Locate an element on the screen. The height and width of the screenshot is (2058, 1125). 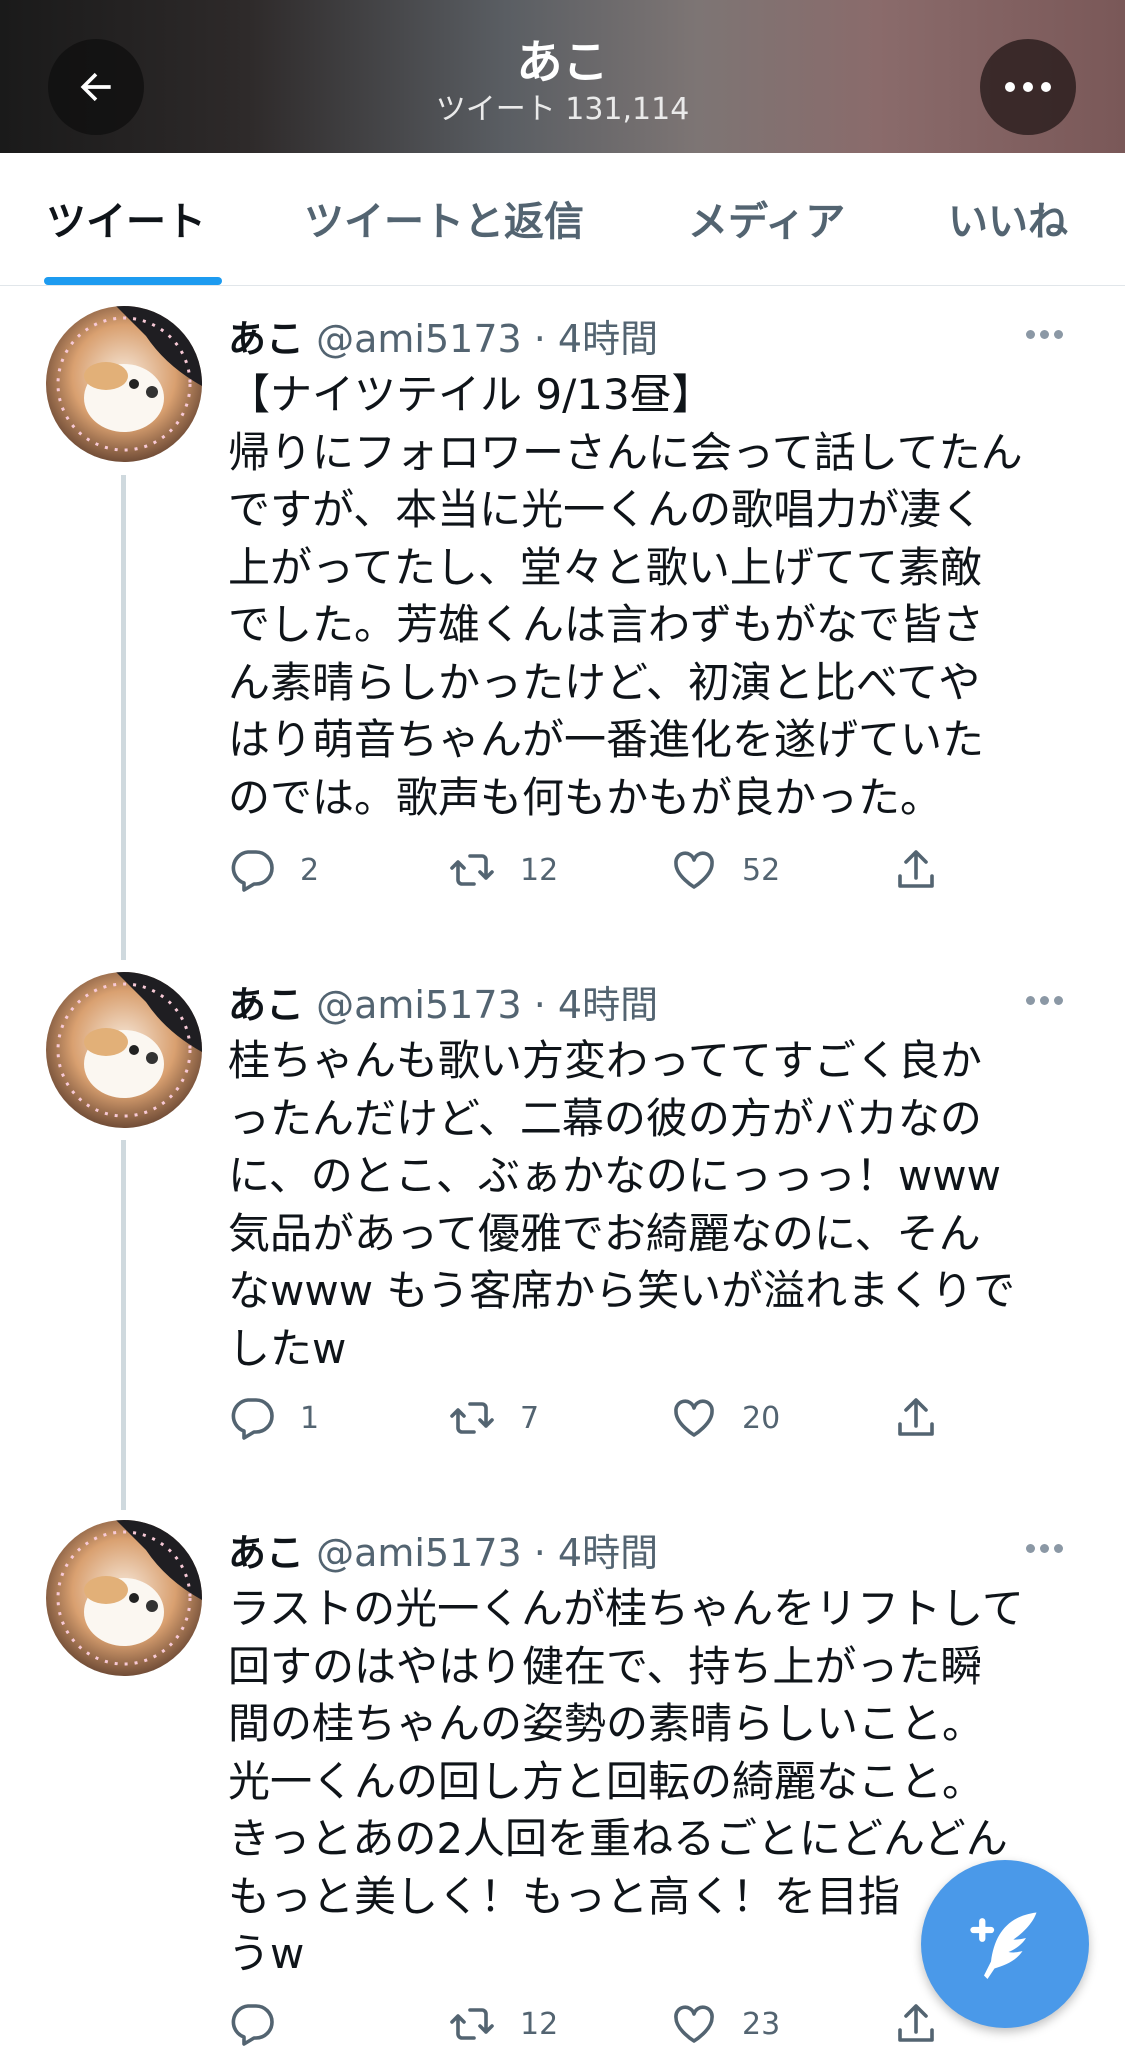
retweet-button: 7 is located at coordinates (493, 1418).